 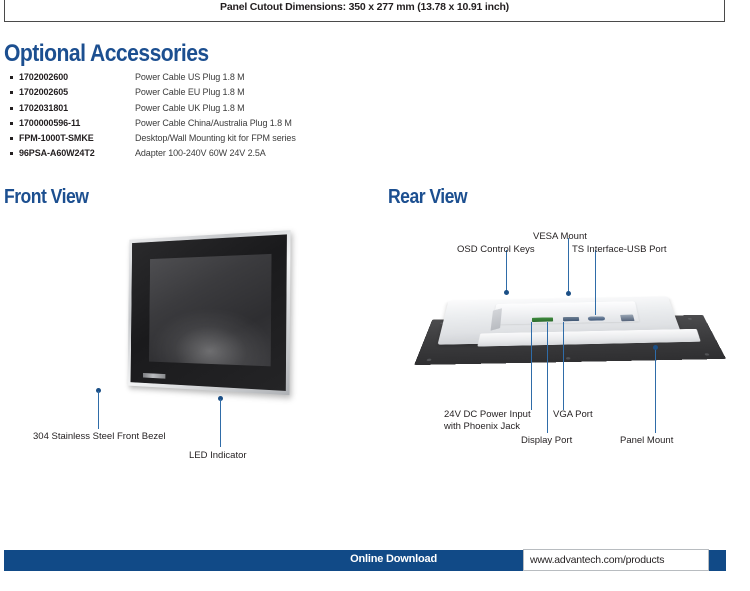 I want to click on accessory-description: Power Cable EU Plug 1.8 M, so click(x=190, y=92).